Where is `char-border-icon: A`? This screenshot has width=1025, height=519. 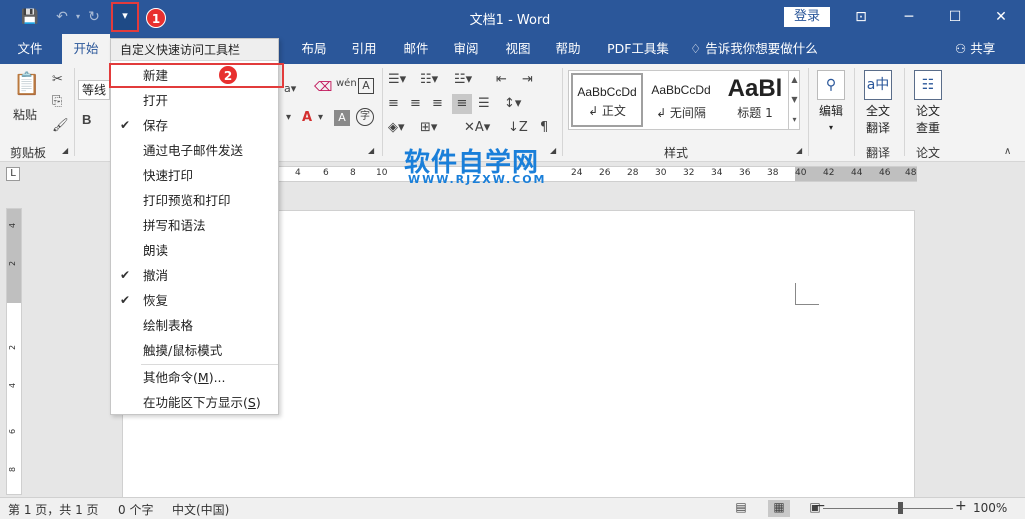 char-border-icon: A is located at coordinates (366, 86).